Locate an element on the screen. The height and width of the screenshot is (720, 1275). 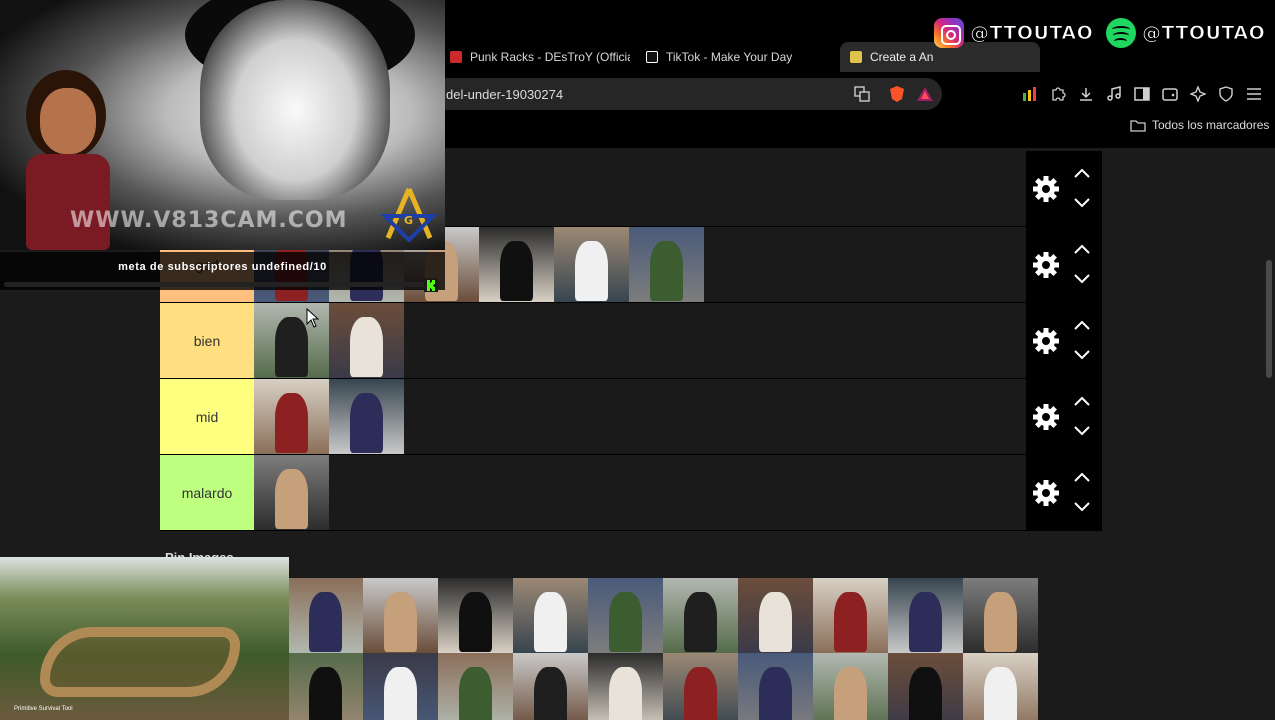
toolbar-icons is located at coordinates (1141, 93).